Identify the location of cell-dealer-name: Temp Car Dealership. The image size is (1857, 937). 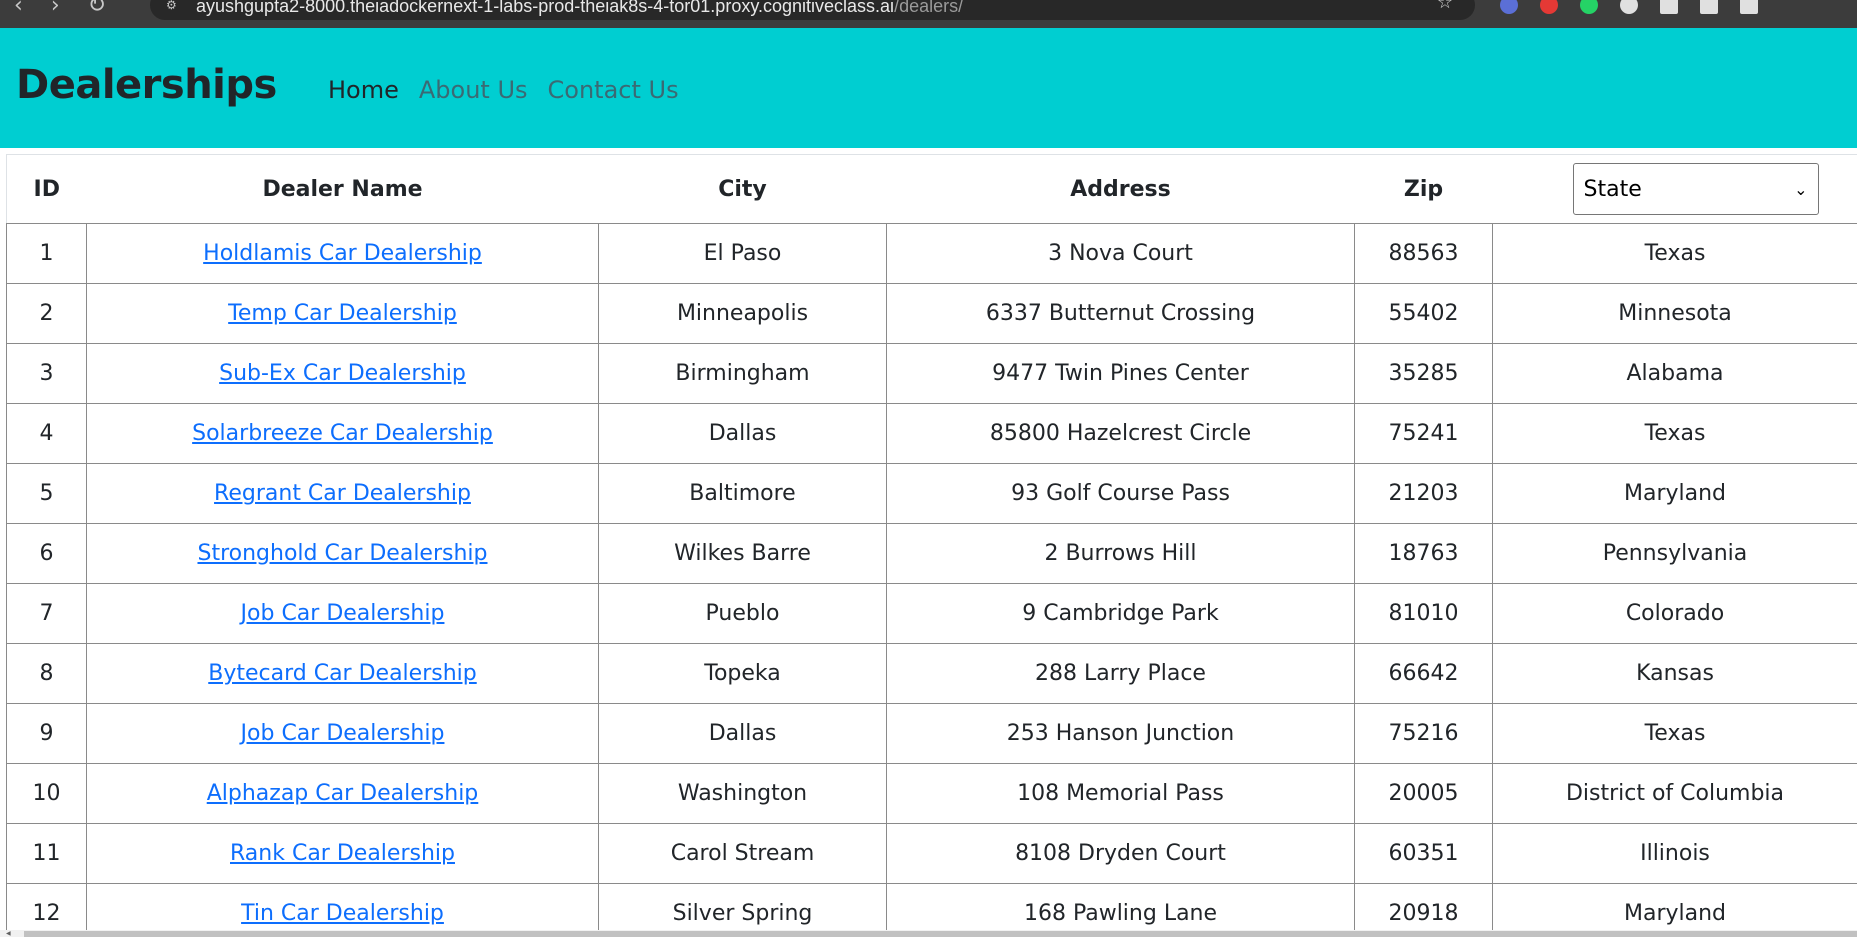
(342, 313).